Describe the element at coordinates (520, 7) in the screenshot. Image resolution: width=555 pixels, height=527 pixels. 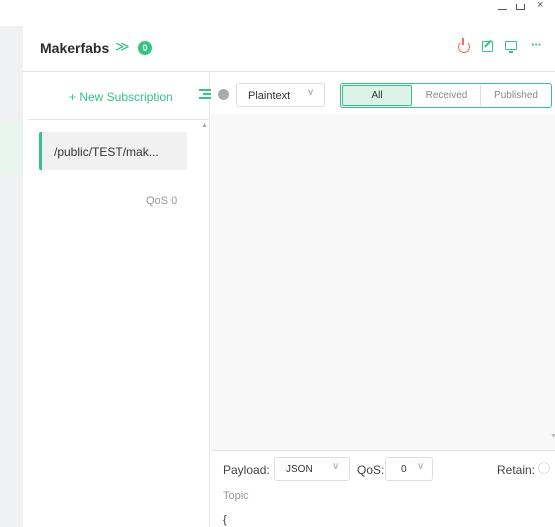
I see `maximize-icon` at that location.